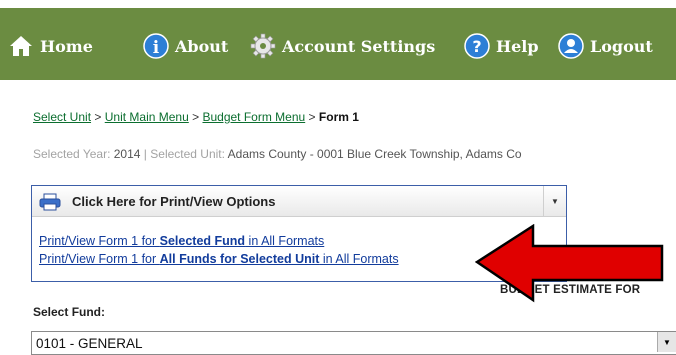  I want to click on nav-account-settings: Account Settings, so click(342, 46).